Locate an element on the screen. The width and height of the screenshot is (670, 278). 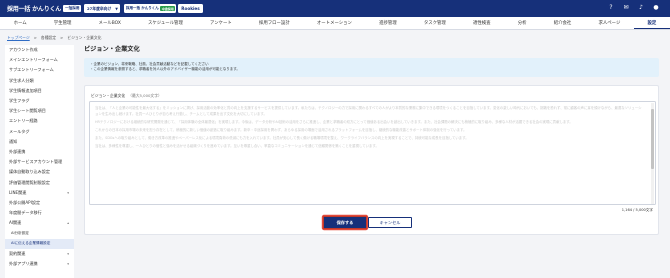
sidebar-item-notifications: 通知 is located at coordinates (39, 142).